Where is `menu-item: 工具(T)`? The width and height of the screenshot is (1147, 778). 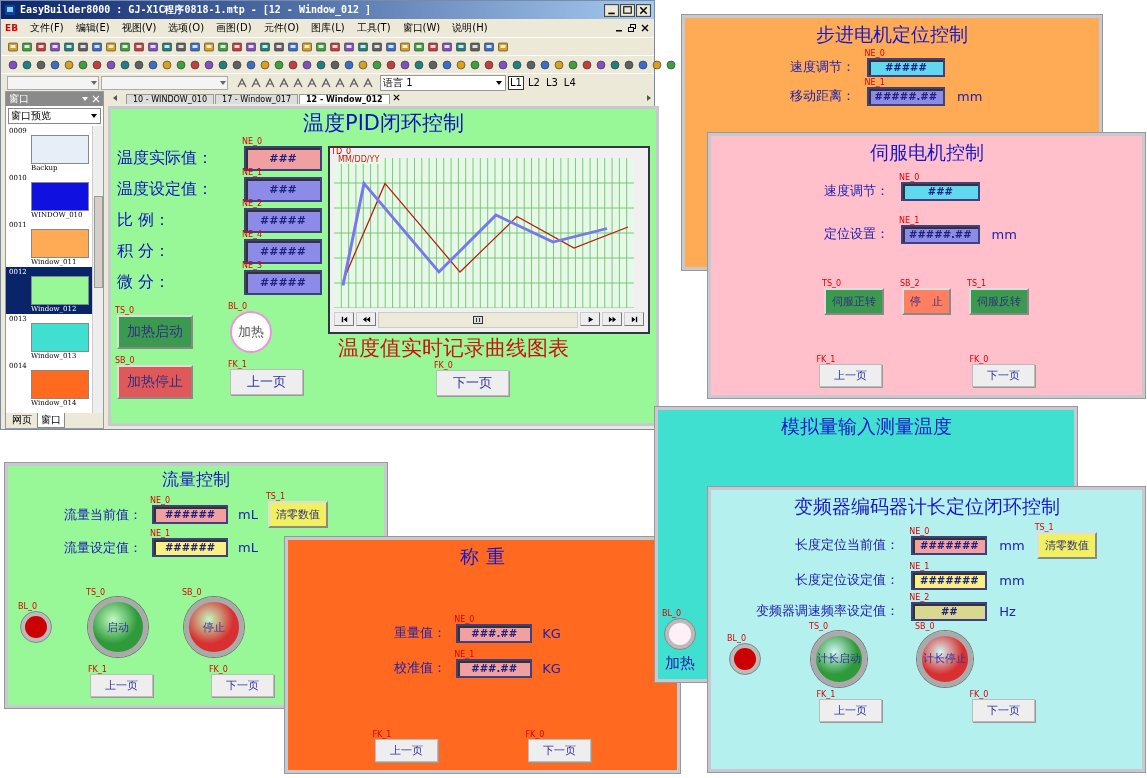
menu-item: 工具(T) is located at coordinates (373, 28).